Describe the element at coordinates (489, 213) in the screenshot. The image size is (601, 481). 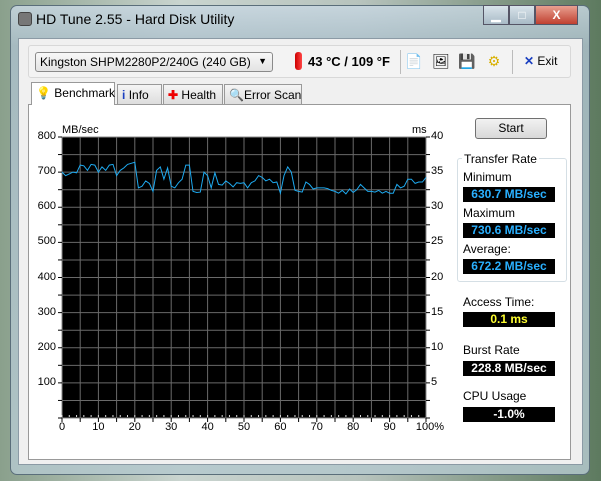
I see `maximum-label: Maximum` at that location.